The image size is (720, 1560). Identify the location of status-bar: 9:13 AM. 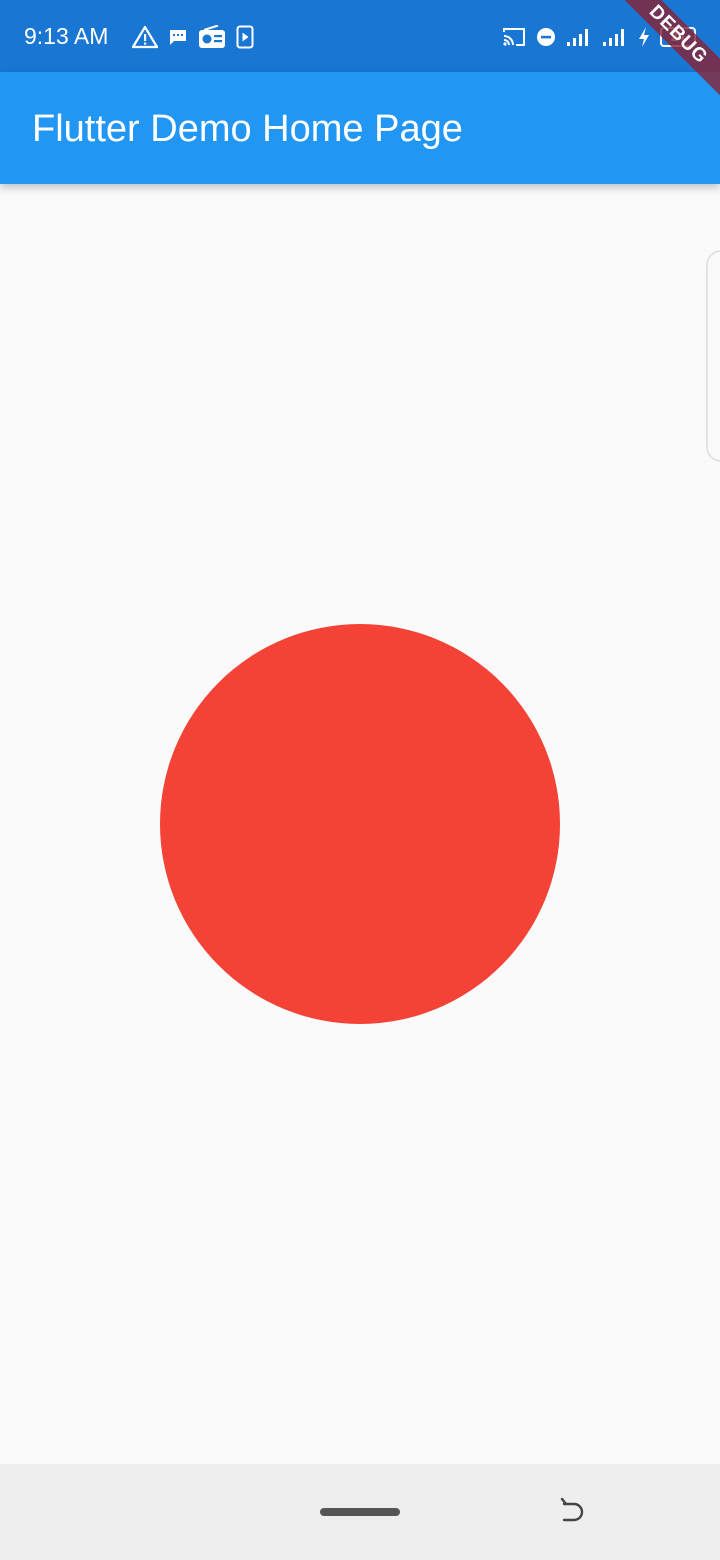
(360, 36).